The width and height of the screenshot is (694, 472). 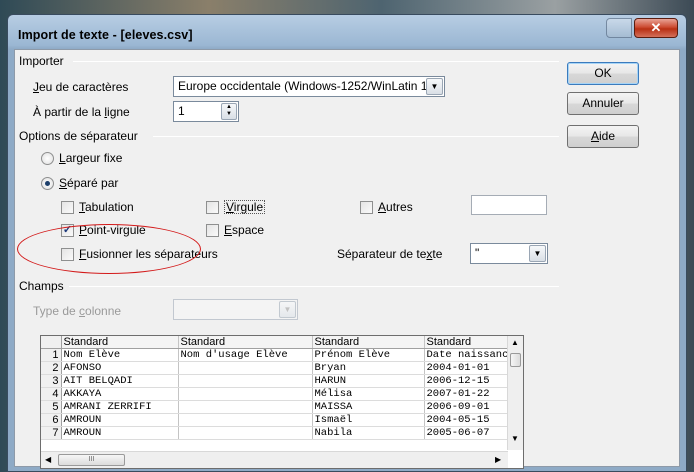 What do you see at coordinates (509, 253) in the screenshot?
I see `text-delimiter-select: " ▼` at bounding box center [509, 253].